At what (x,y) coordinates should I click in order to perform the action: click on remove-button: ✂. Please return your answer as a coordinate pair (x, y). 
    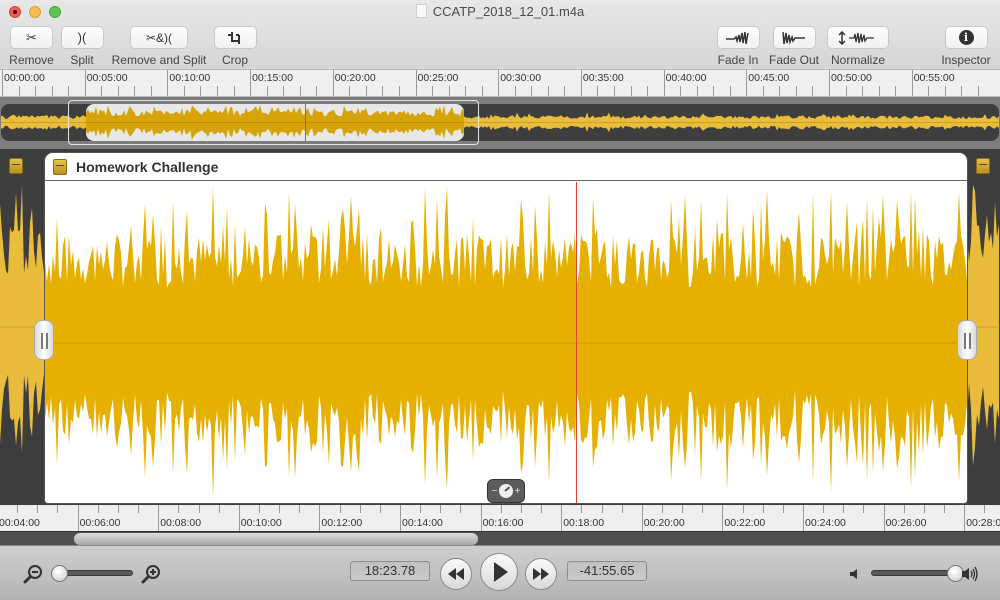
    Looking at the image, I should click on (31, 37).